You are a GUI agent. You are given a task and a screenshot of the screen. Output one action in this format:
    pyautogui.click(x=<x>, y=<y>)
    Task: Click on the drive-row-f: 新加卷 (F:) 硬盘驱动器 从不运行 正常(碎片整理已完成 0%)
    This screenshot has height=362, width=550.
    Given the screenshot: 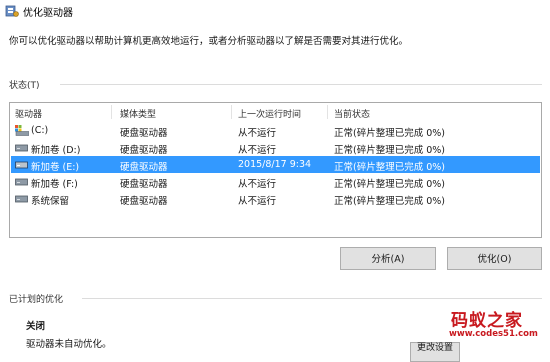 What is the action you would take?
    pyautogui.click(x=275, y=181)
    